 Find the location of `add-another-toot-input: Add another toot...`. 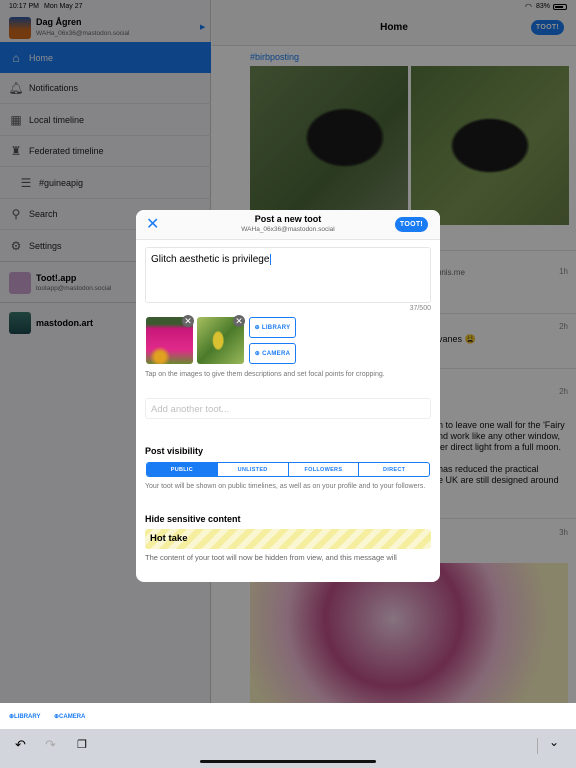

add-another-toot-input: Add another toot... is located at coordinates (288, 408).